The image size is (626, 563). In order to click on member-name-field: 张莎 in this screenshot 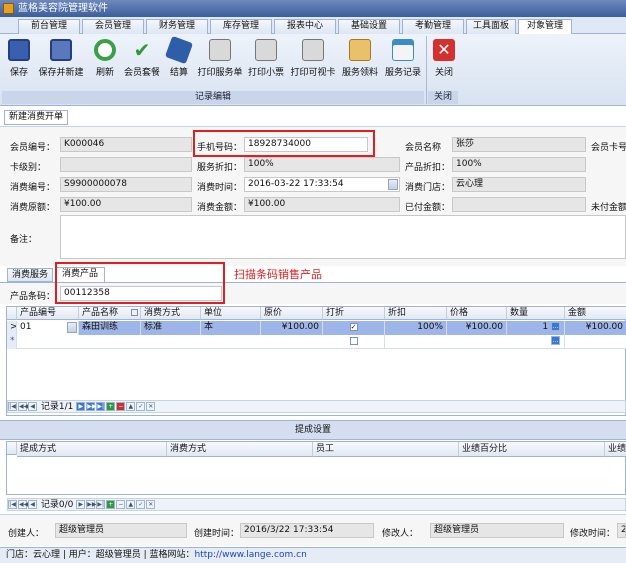, I will do `click(519, 144)`.